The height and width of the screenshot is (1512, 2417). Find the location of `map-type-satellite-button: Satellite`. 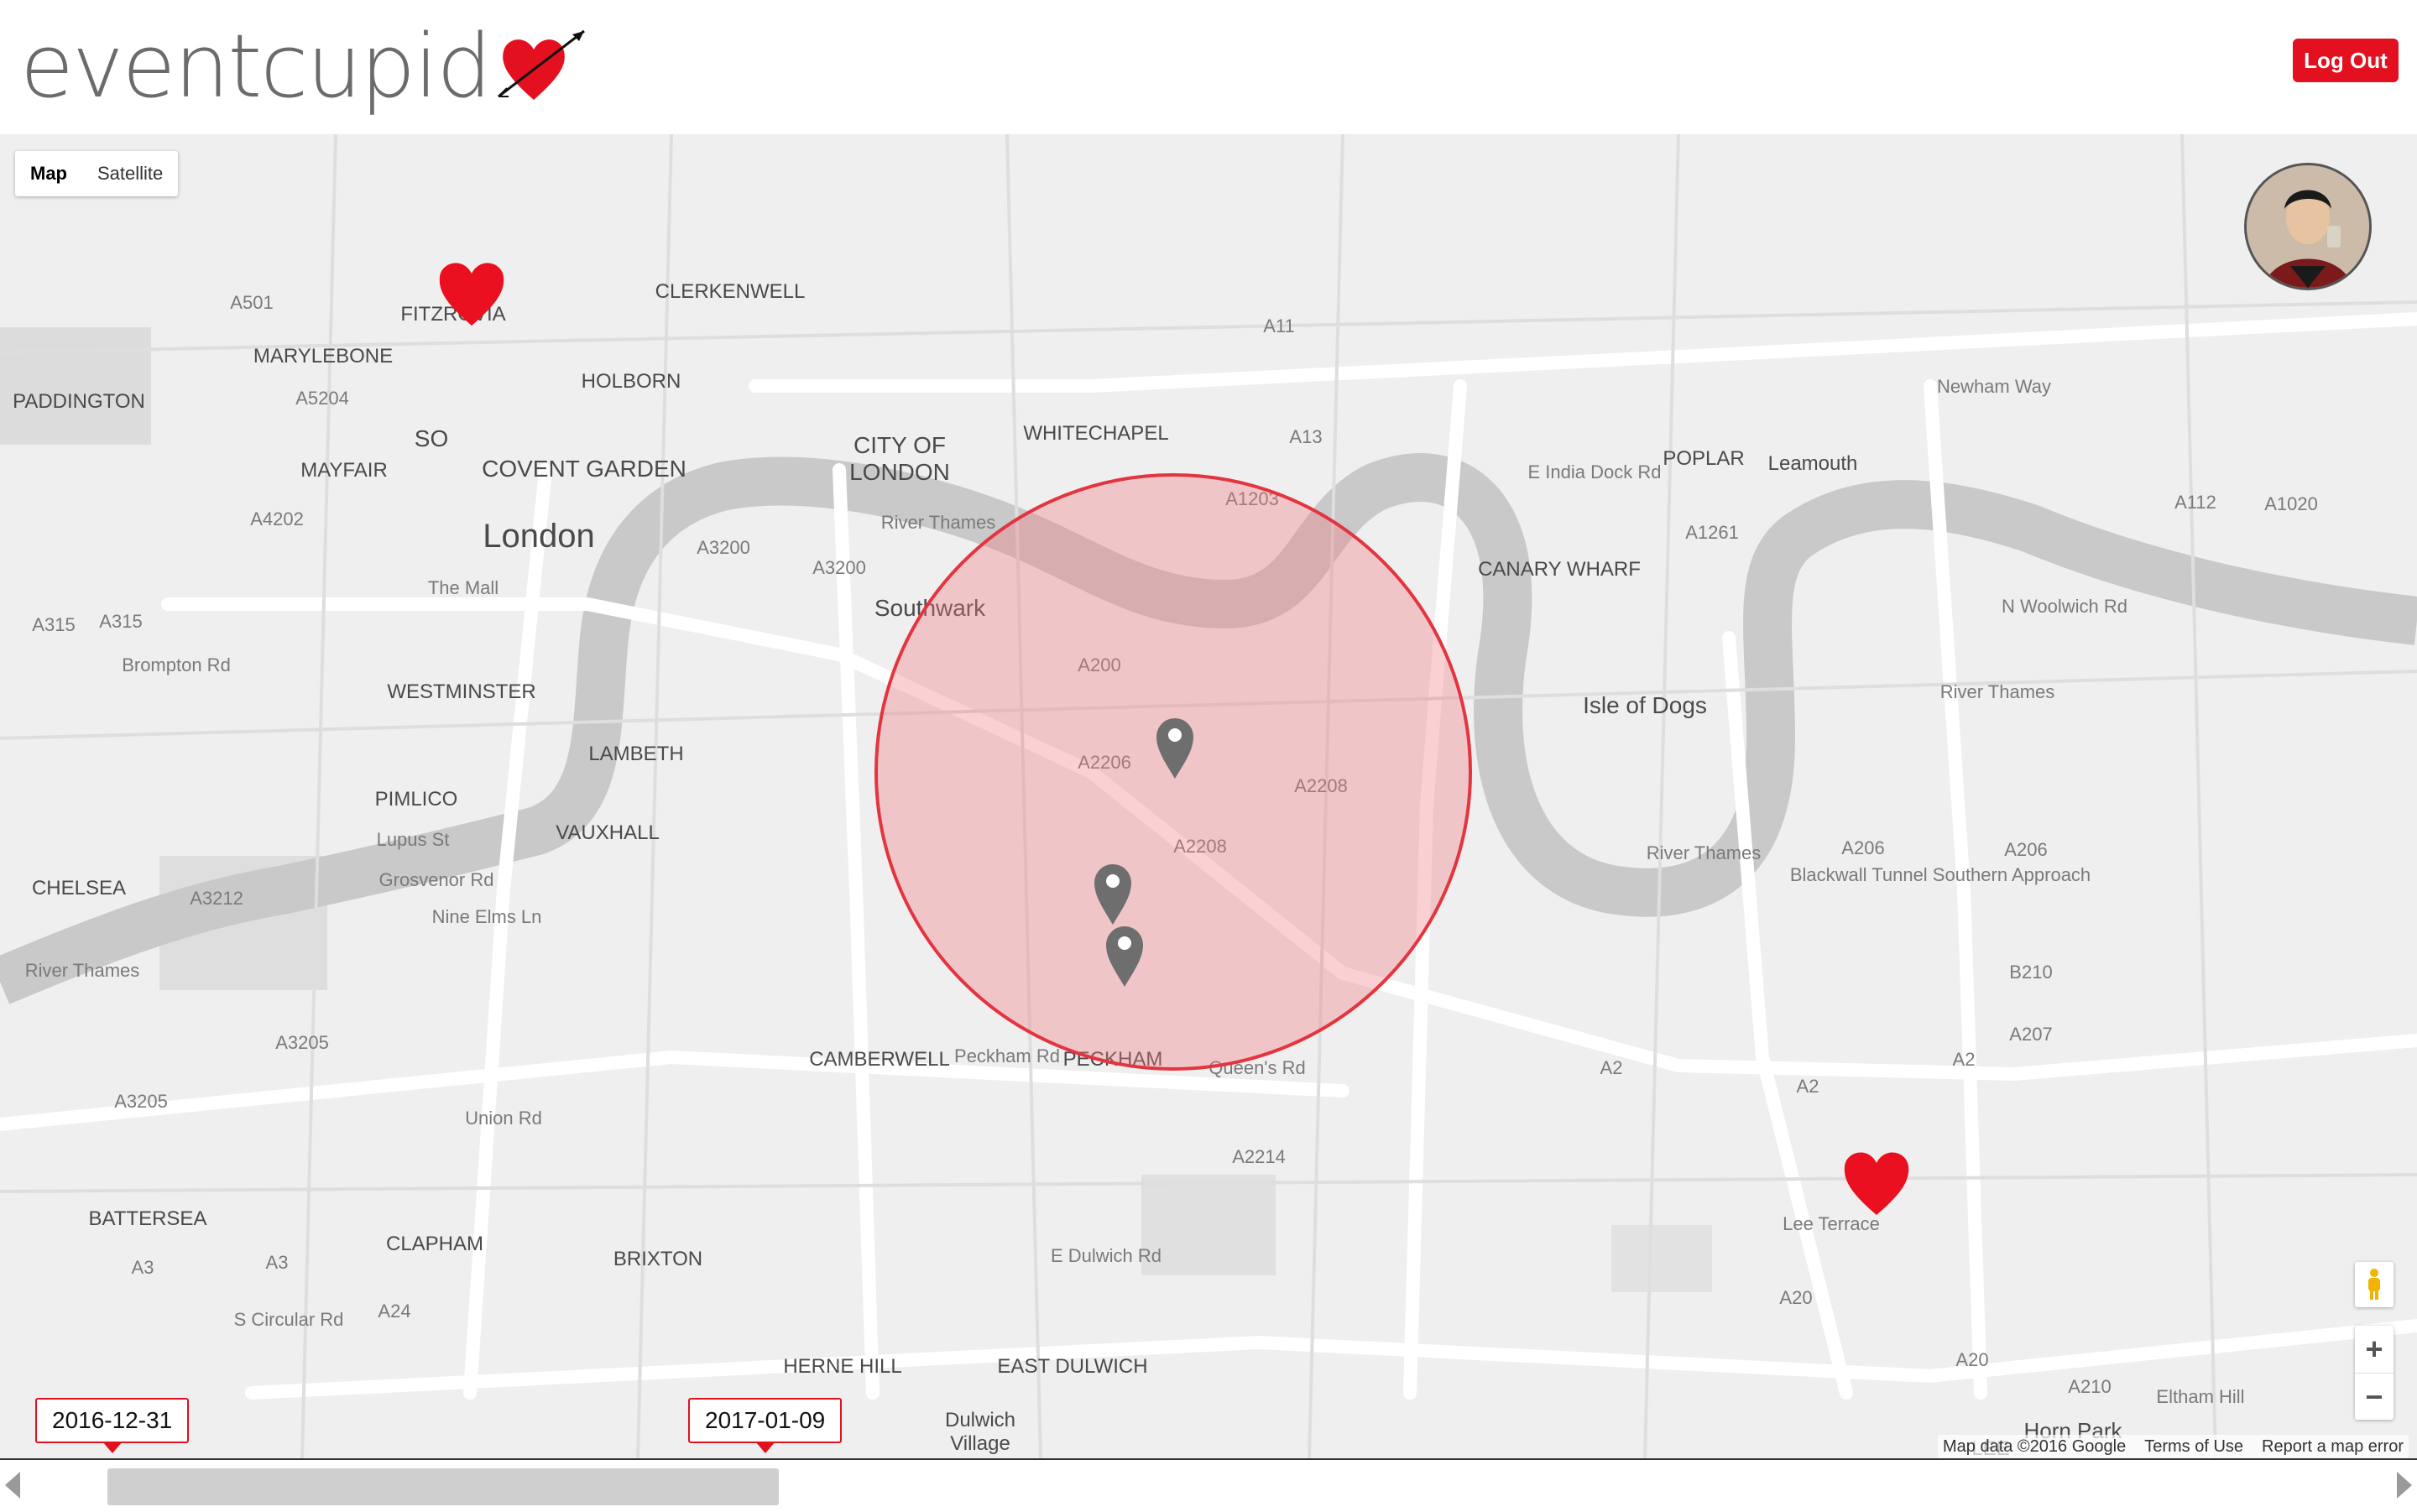

map-type-satellite-button: Satellite is located at coordinates (130, 173).